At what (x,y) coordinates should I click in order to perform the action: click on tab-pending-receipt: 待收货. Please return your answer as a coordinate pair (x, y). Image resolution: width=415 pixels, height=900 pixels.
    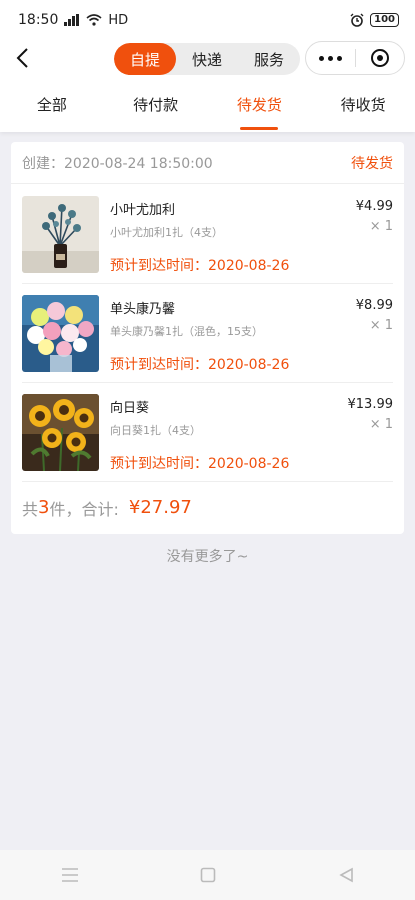
    Looking at the image, I should click on (363, 104).